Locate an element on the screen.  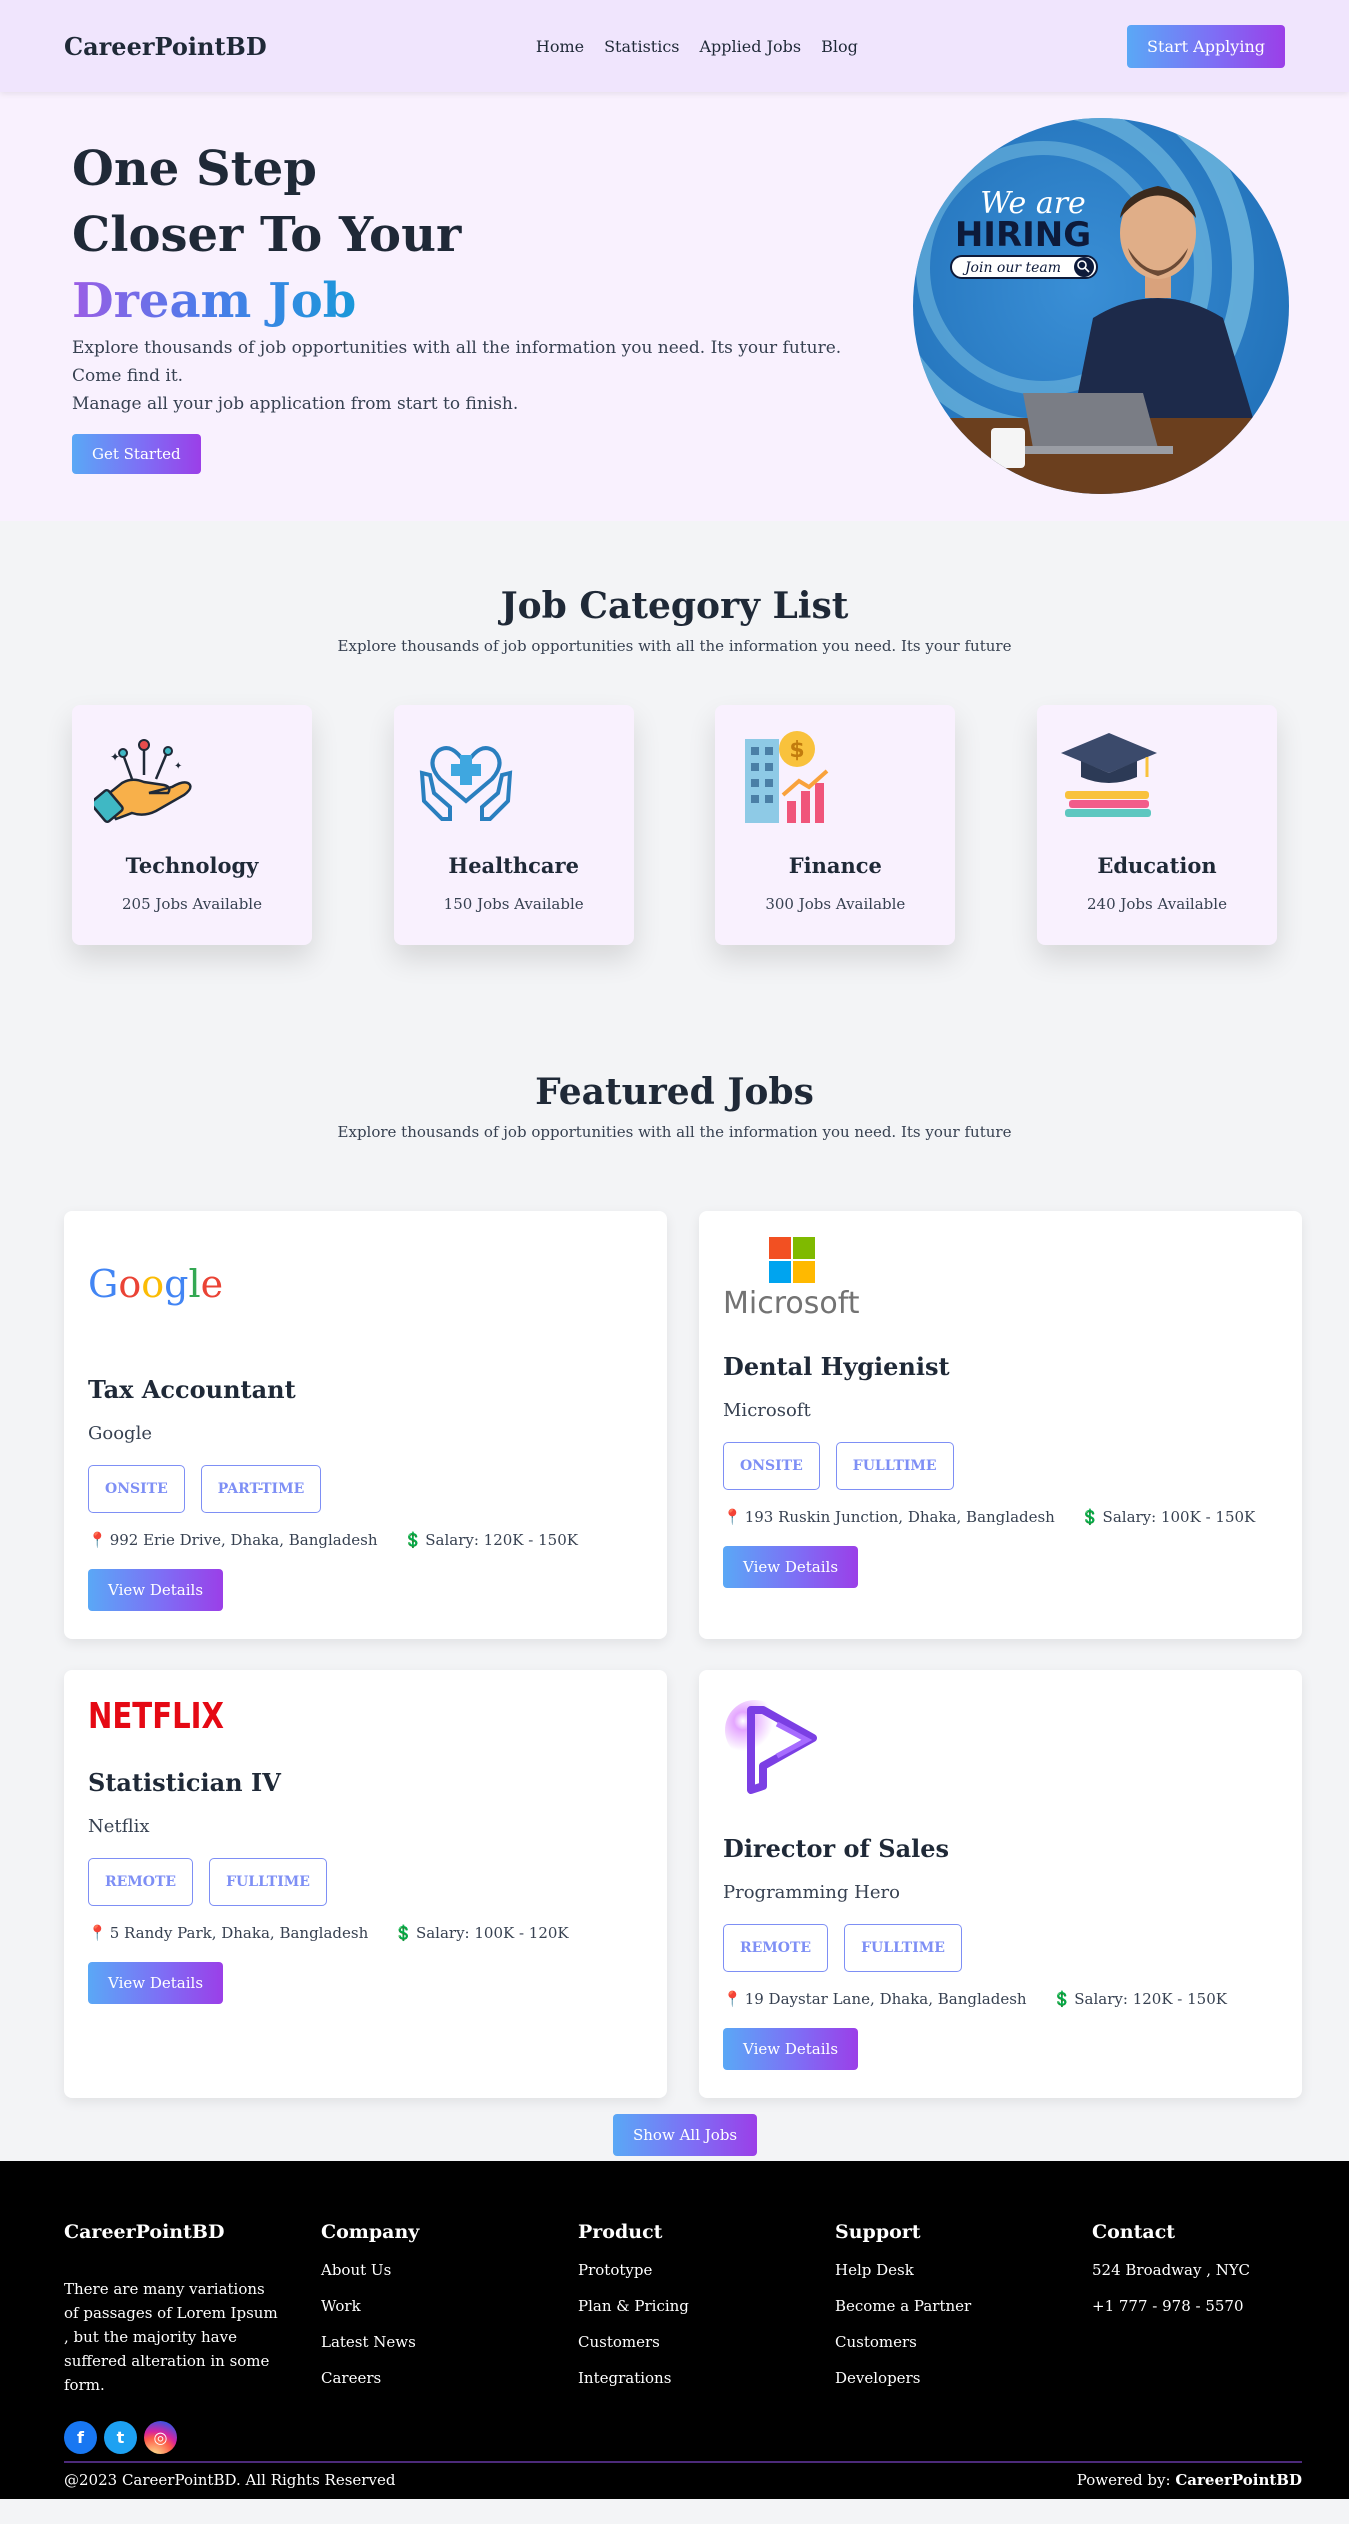
job-location: 992 Erie Drive, Dhaka, Bangladesh is located at coordinates (243, 1540).